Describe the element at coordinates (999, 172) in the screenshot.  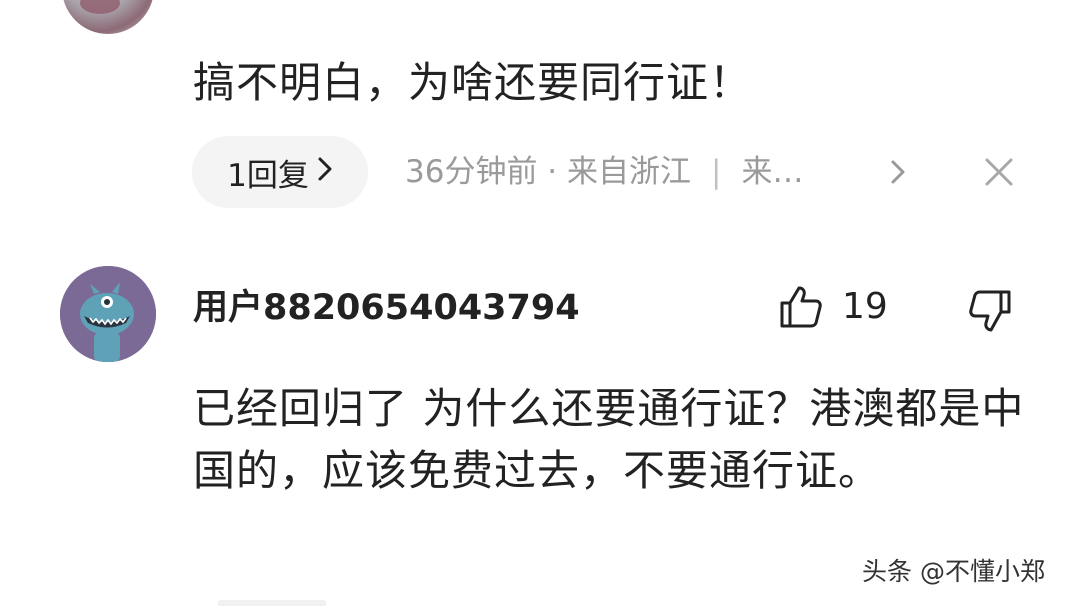
I see `close-icon` at that location.